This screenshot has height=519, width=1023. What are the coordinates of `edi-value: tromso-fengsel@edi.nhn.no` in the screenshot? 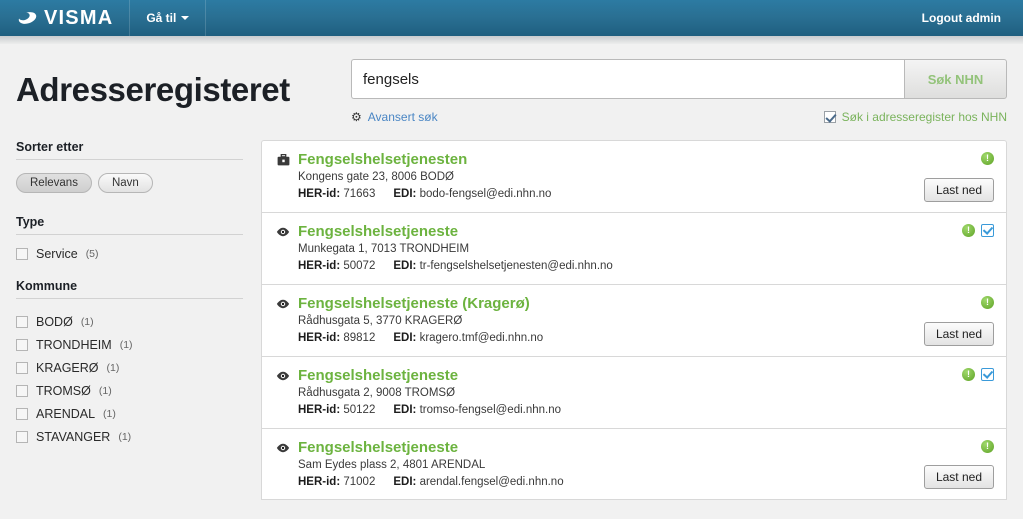 It's located at (490, 410).